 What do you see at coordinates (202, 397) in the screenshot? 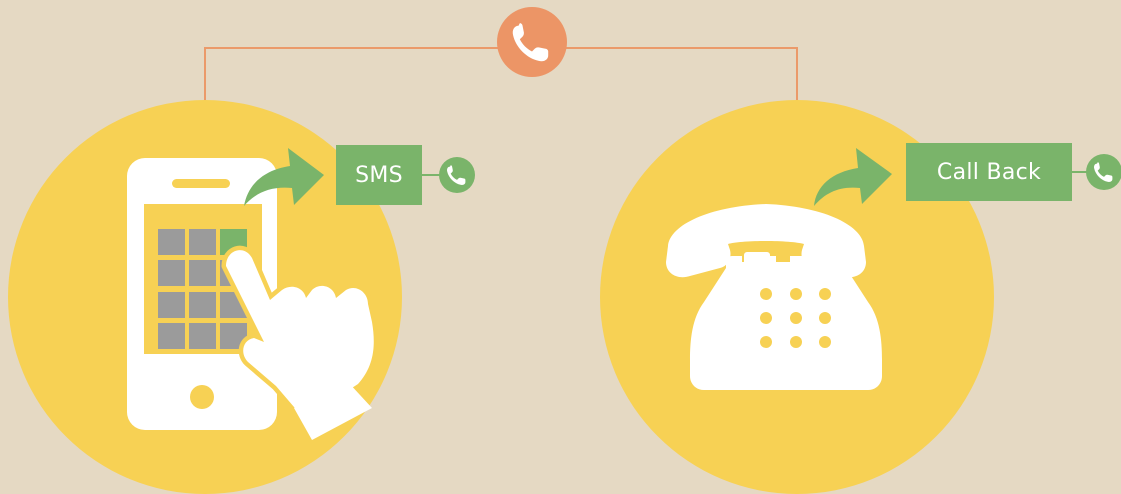
I see `smartphone-home-button` at bounding box center [202, 397].